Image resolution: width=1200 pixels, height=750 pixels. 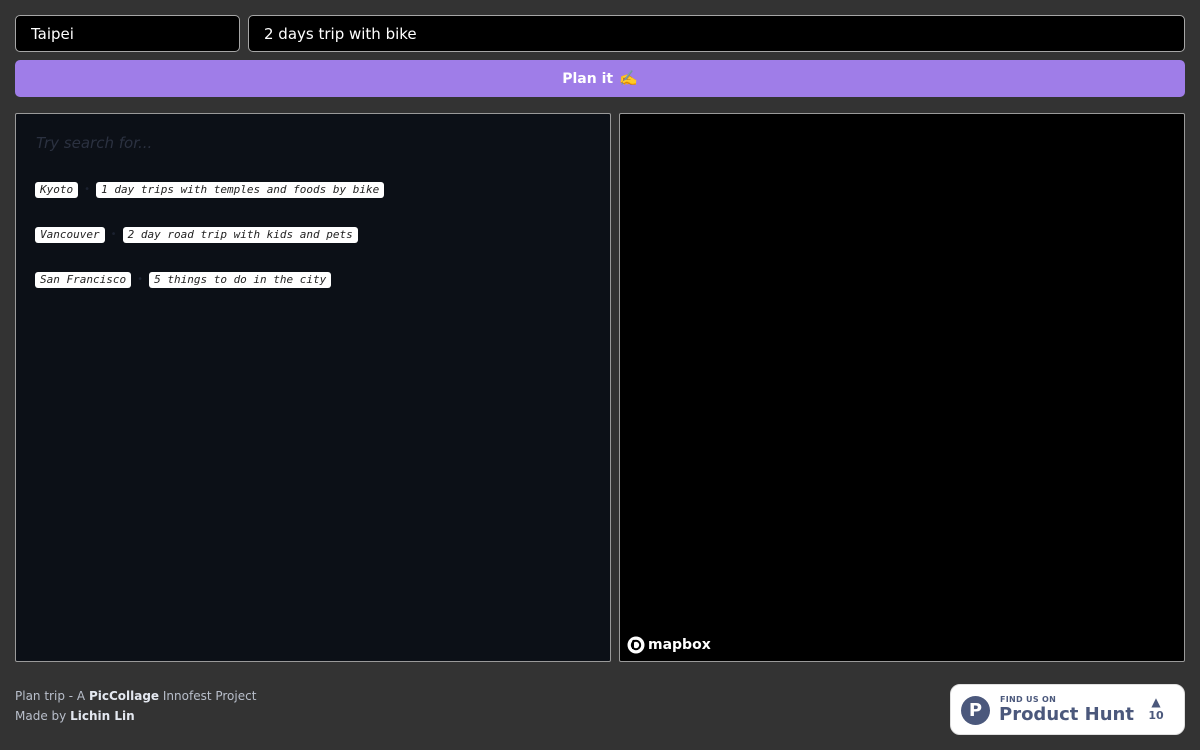 What do you see at coordinates (1028, 699) in the screenshot?
I see `find-us-label: FIND US ON` at bounding box center [1028, 699].